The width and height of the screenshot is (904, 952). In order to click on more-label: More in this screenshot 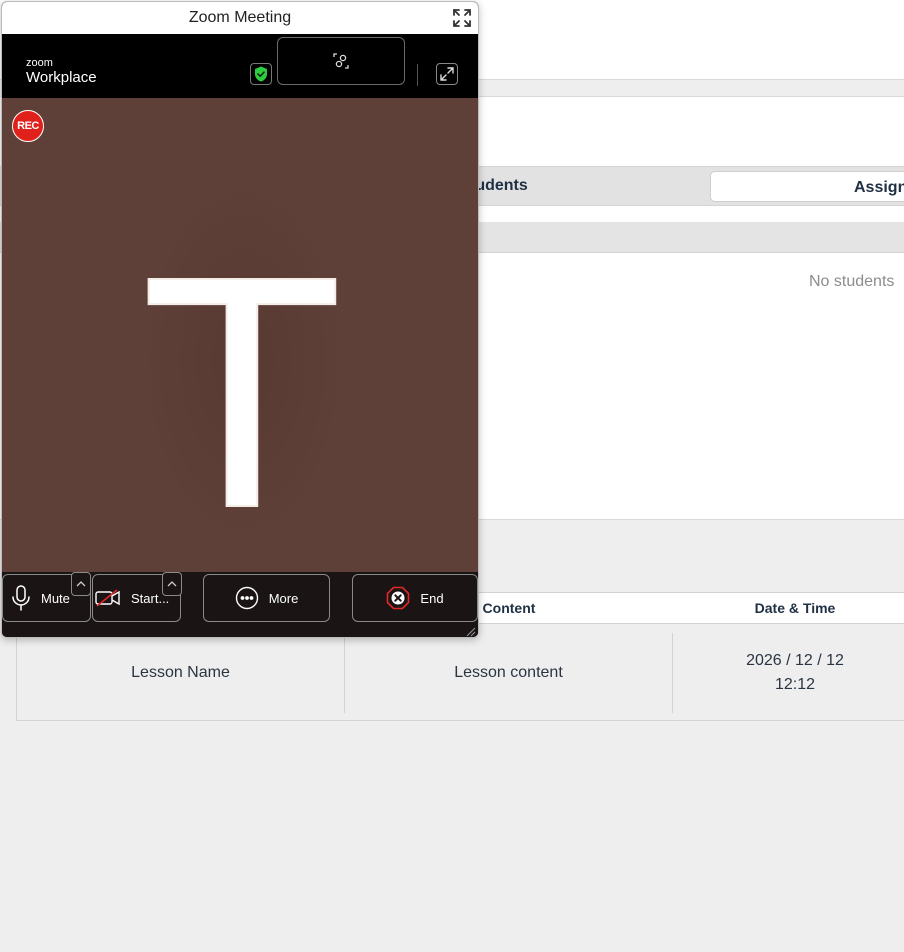, I will do `click(283, 598)`.